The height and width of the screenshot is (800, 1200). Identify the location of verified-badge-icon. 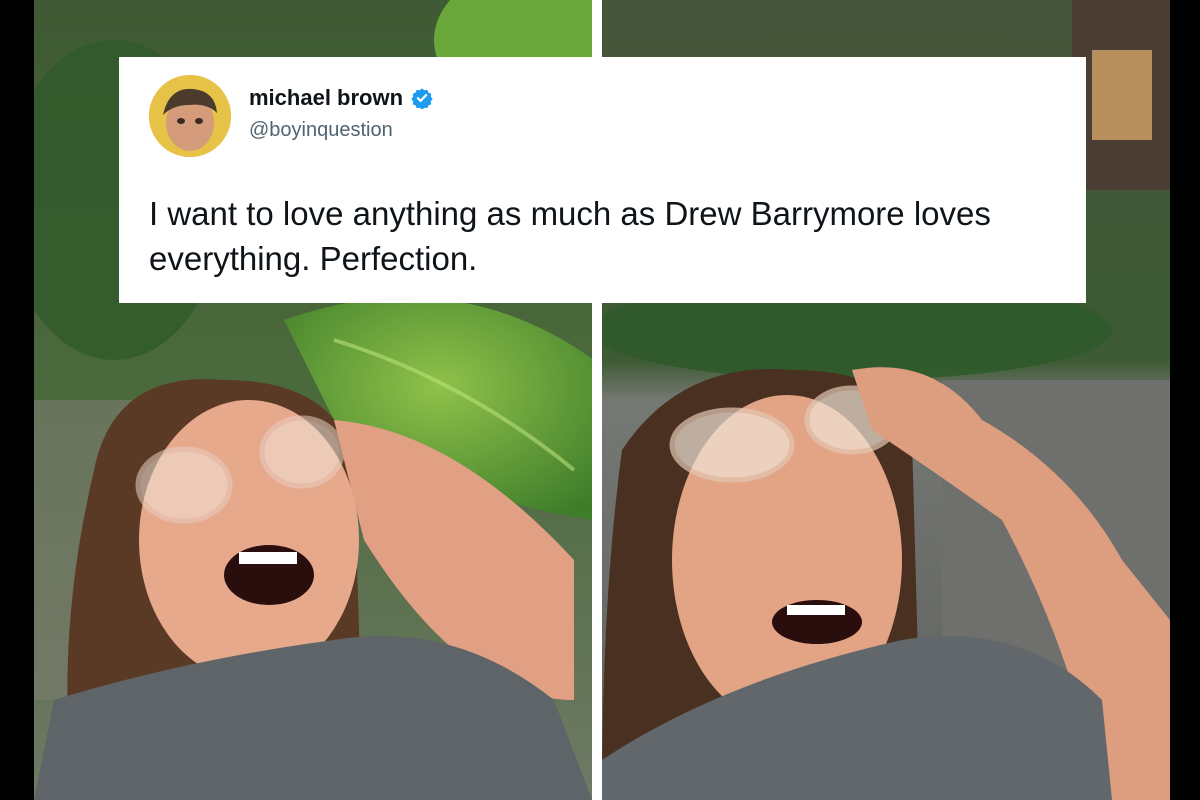
(422, 98).